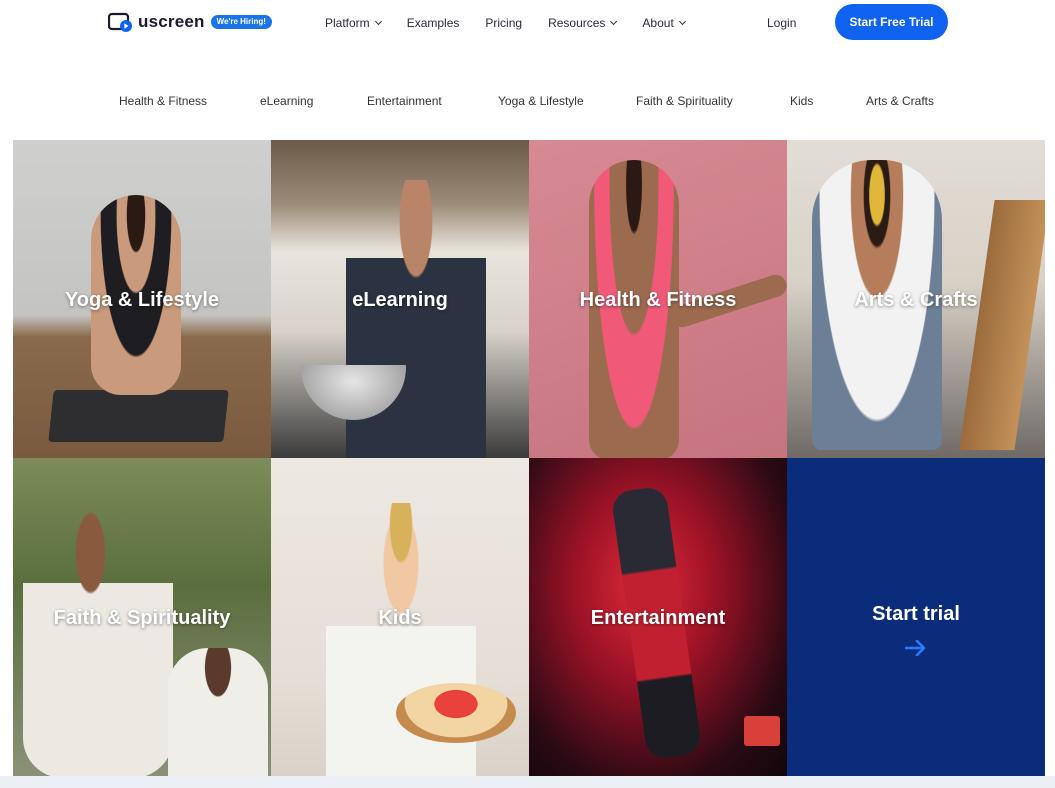  I want to click on tile-label: Health & Fitness, so click(658, 300).